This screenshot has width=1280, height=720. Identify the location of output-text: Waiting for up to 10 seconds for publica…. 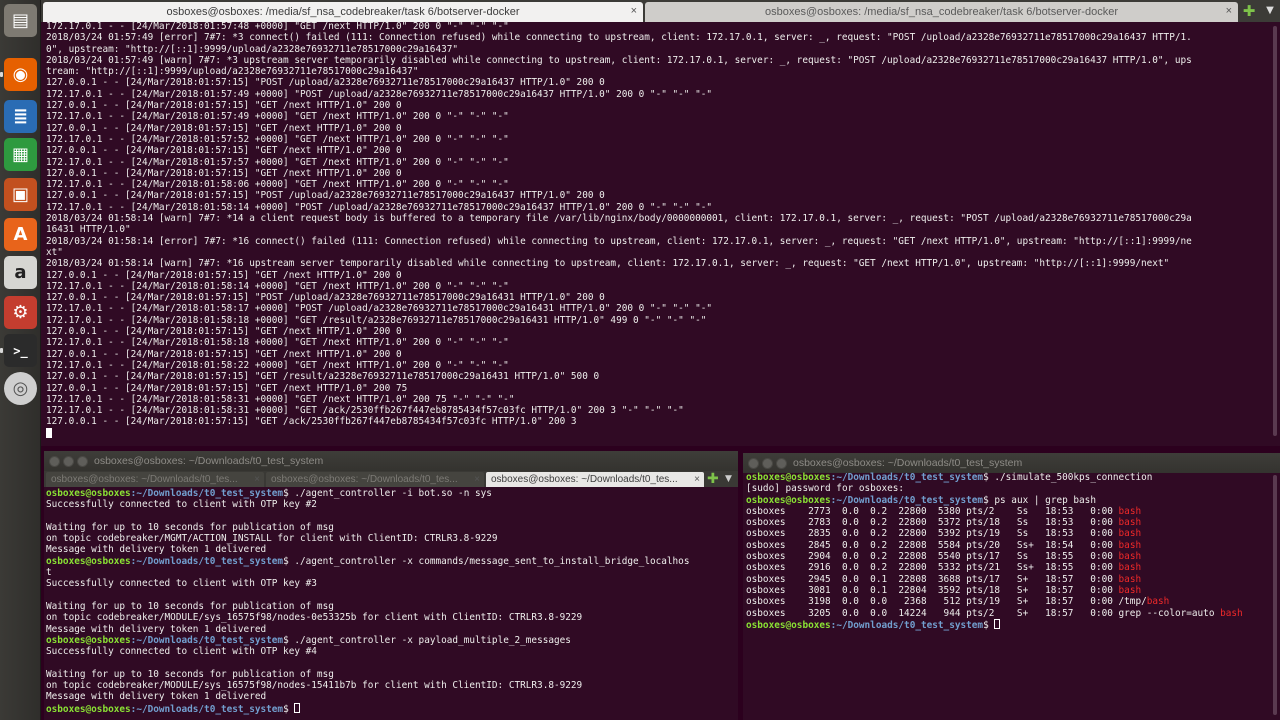
(190, 606).